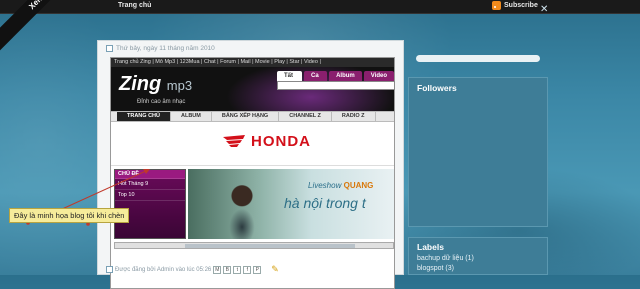  I want to click on zing-logo: Zing mp3, so click(155, 84).